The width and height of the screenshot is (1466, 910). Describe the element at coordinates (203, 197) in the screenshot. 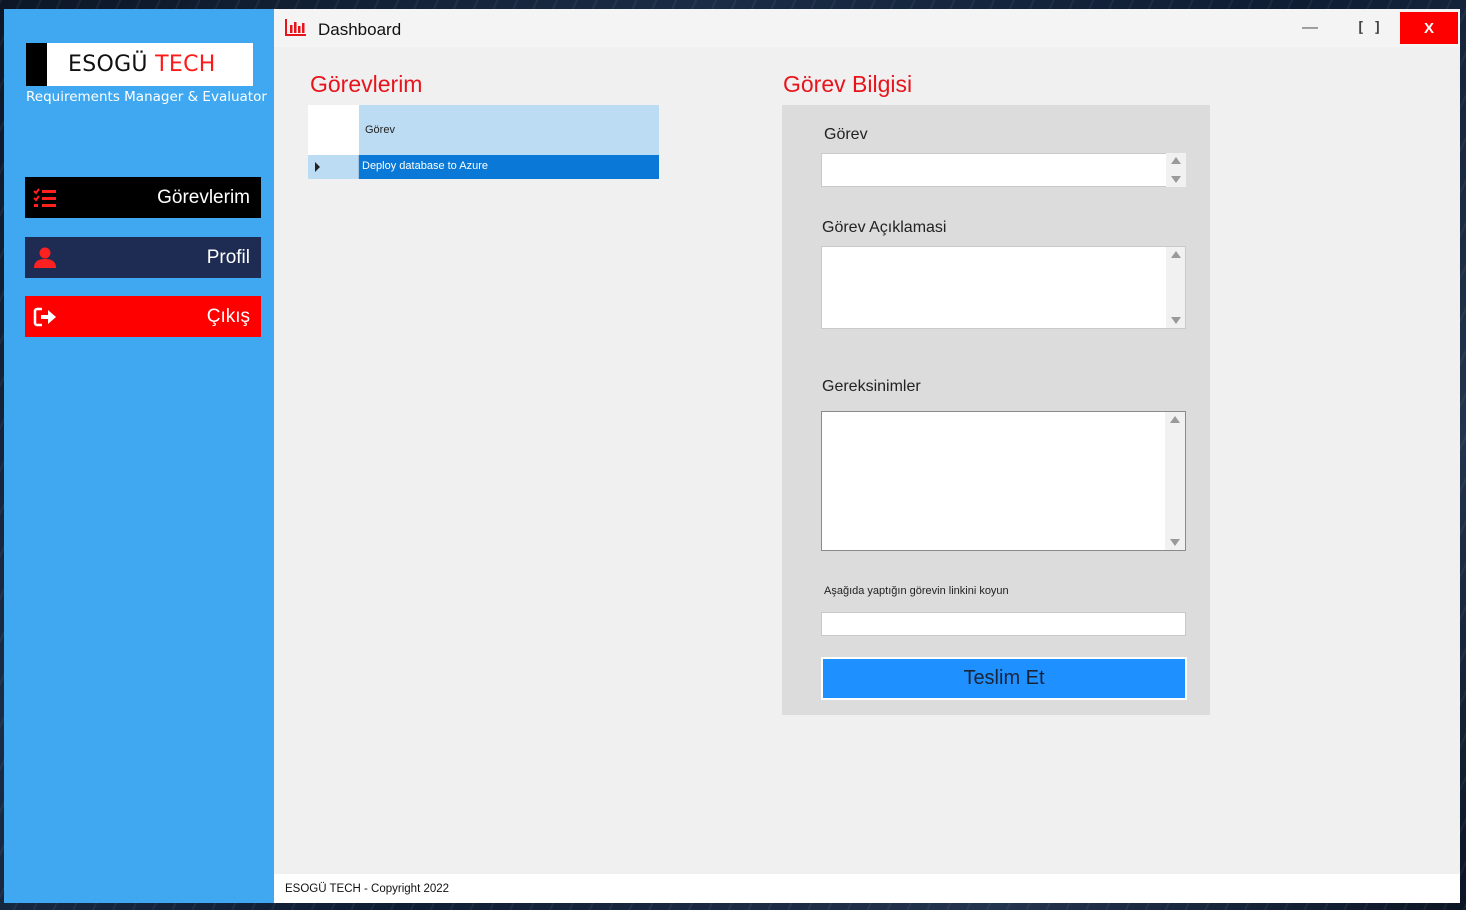

I see `sidebar-item-label: Görevlerim` at that location.